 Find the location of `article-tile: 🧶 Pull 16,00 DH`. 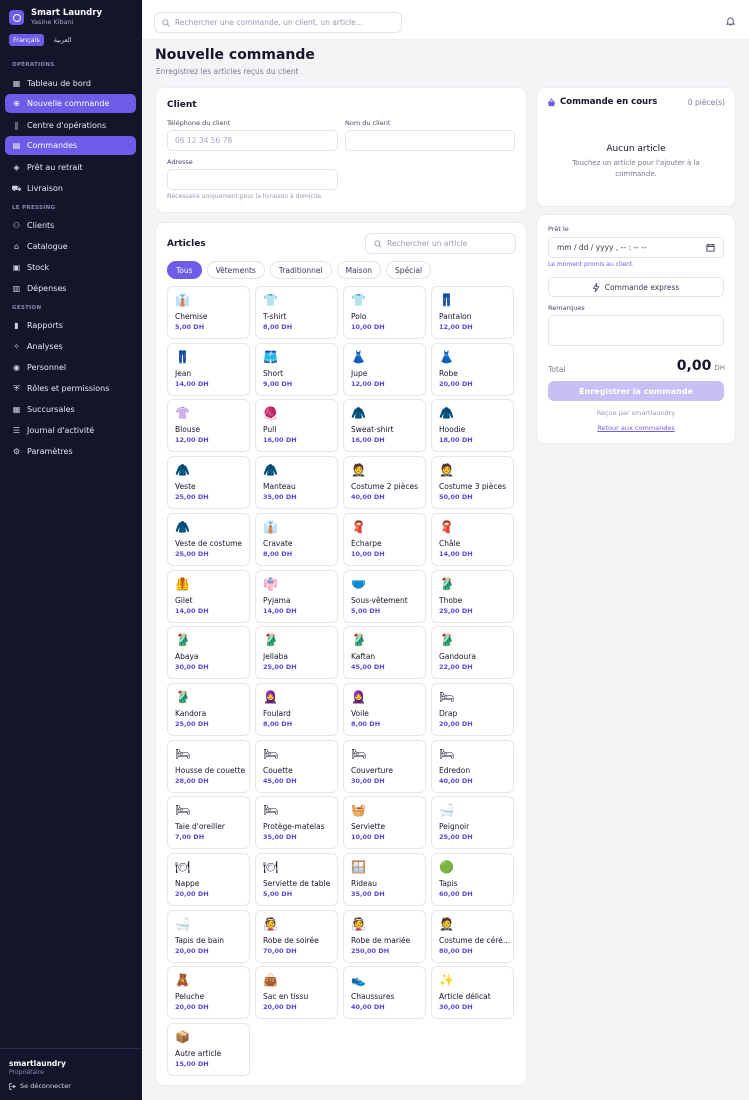

article-tile: 🧶 Pull 16,00 DH is located at coordinates (296, 426).